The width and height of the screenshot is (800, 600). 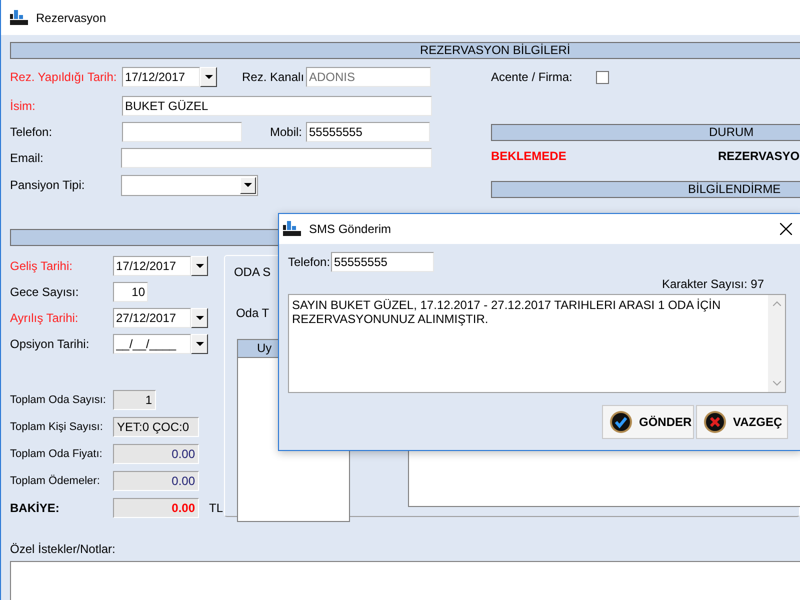 What do you see at coordinates (759, 156) in the screenshot?
I see `status-type: REZERVASYO` at bounding box center [759, 156].